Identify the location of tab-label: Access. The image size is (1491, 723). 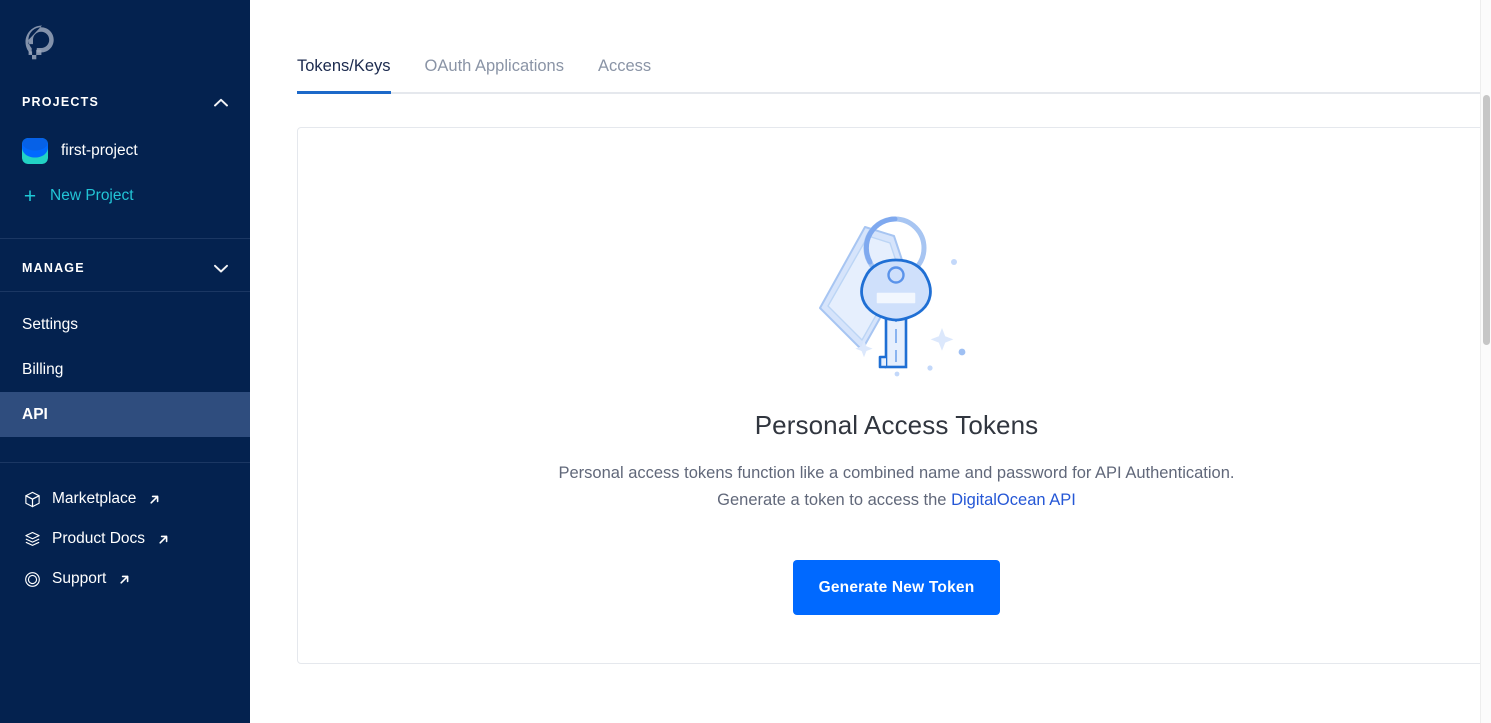
(624, 66).